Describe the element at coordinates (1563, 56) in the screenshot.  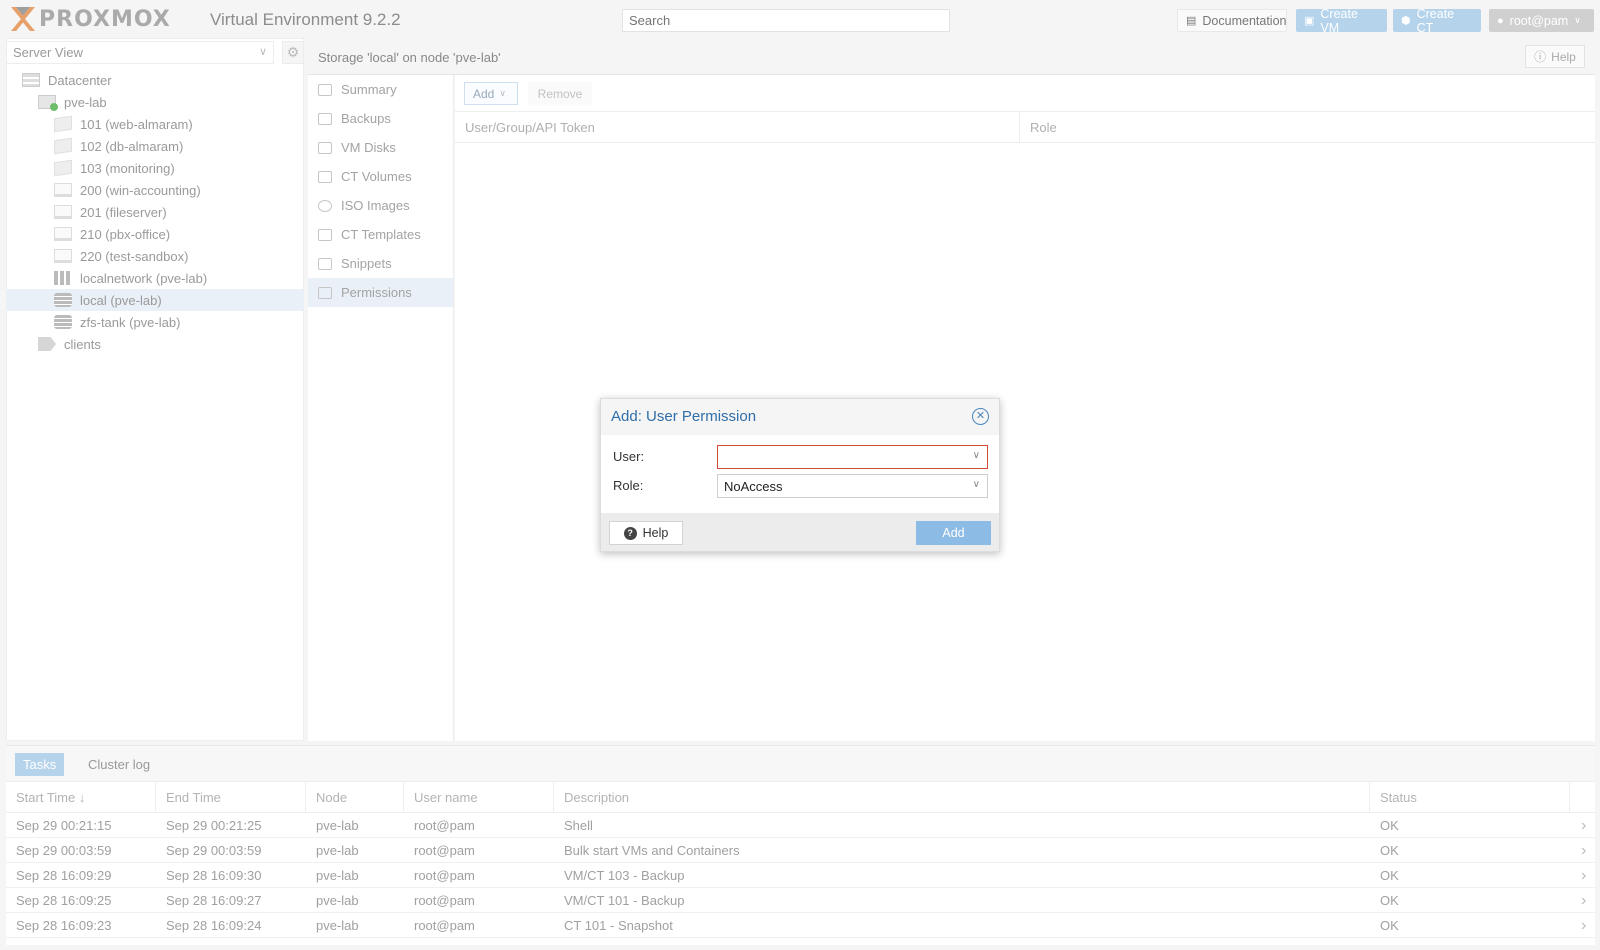
I see `help-label: Help` at that location.